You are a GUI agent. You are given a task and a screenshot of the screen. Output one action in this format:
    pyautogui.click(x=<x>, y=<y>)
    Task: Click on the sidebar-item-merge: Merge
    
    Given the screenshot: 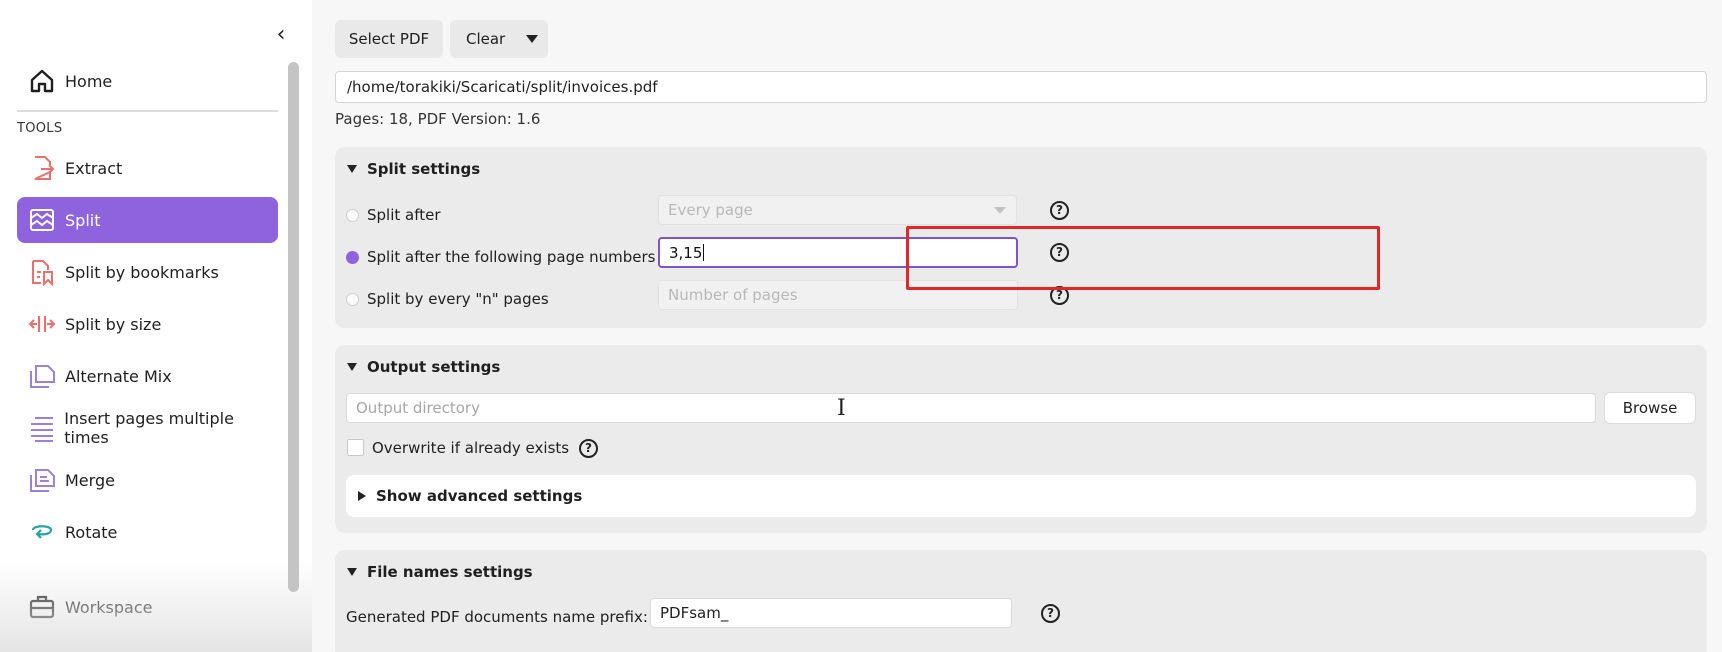 What is the action you would take?
    pyautogui.click(x=147, y=480)
    